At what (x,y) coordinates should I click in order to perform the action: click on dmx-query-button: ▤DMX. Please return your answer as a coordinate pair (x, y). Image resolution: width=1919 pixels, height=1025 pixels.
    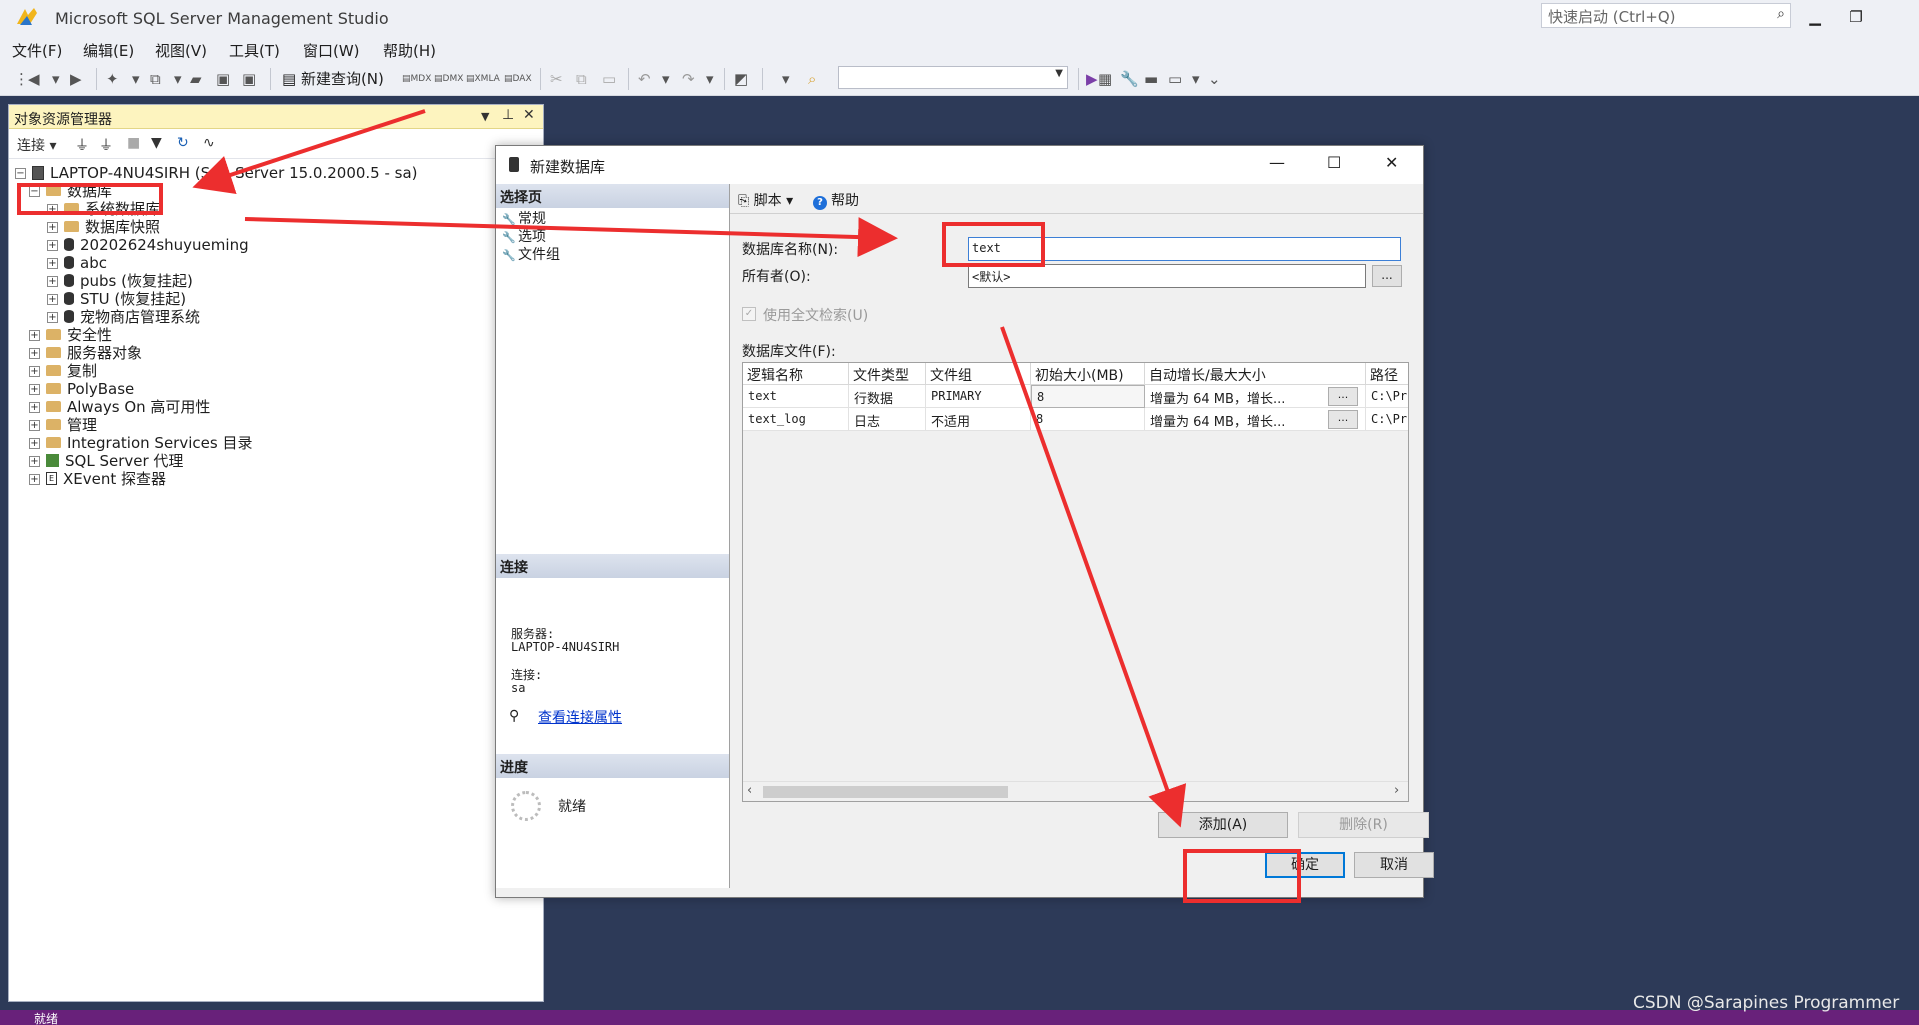
    Looking at the image, I should click on (448, 79).